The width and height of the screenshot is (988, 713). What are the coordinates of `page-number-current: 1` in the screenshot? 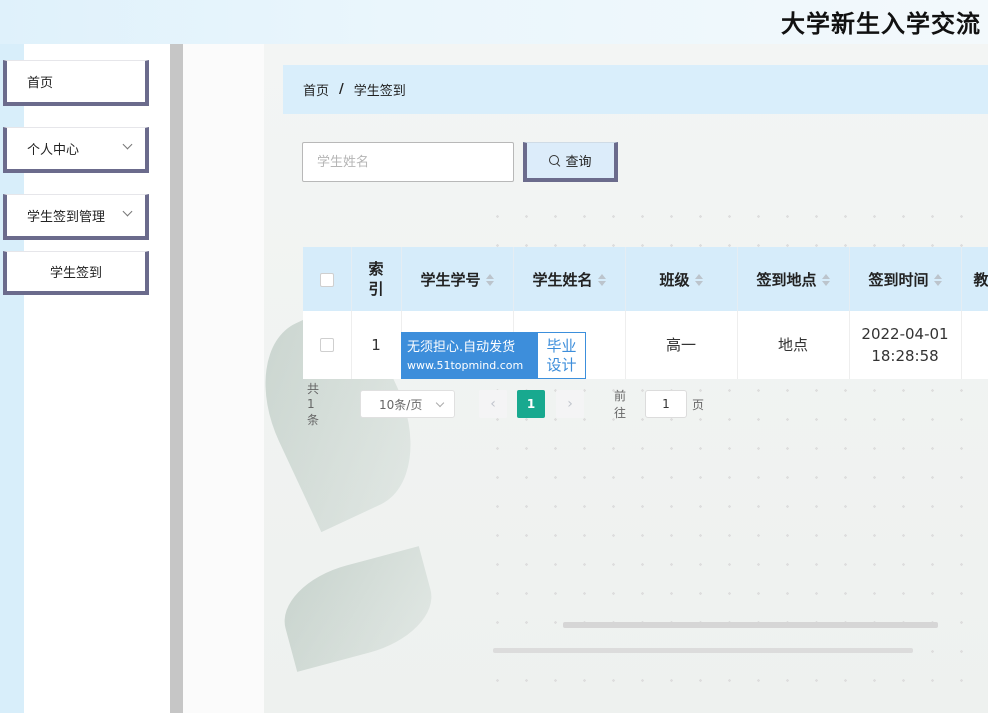 It's located at (531, 404).